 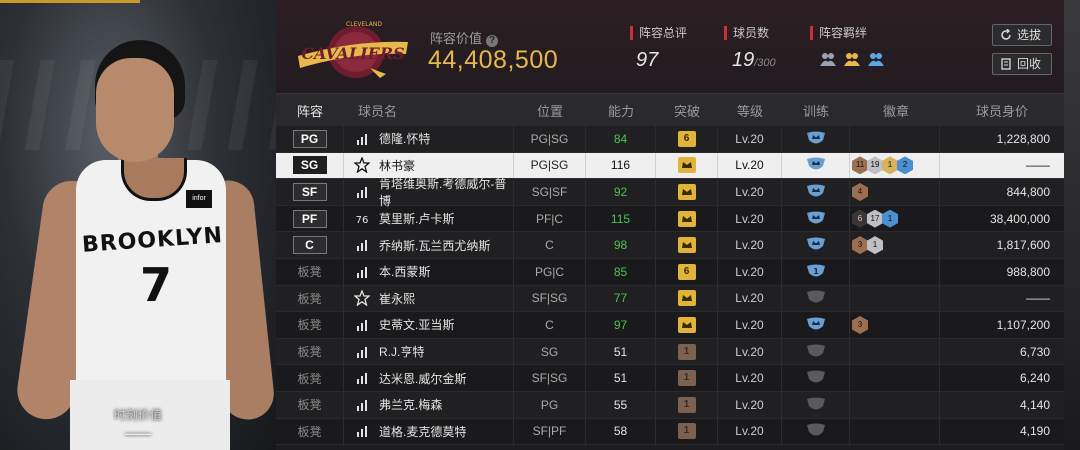 What do you see at coordinates (895, 325) in the screenshot?
I see `badges-cell: 3` at bounding box center [895, 325].